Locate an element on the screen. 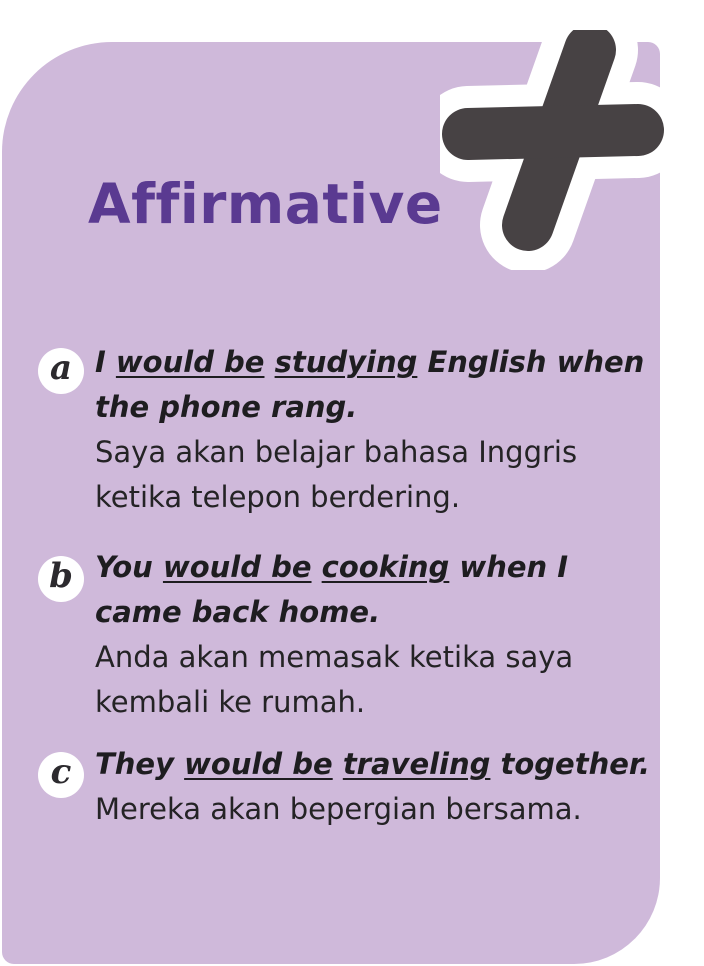  english-line: They would be traveling together. is located at coordinates (373, 764).